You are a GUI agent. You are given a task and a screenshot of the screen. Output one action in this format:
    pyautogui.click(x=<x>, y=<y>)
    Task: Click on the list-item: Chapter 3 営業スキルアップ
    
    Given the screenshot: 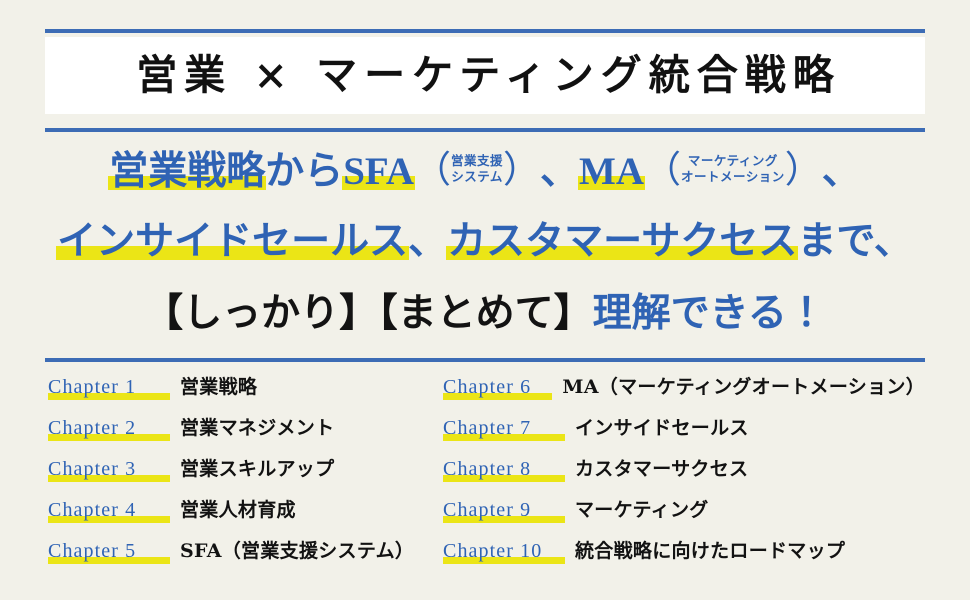 What is the action you would take?
    pyautogui.click(x=245, y=478)
    